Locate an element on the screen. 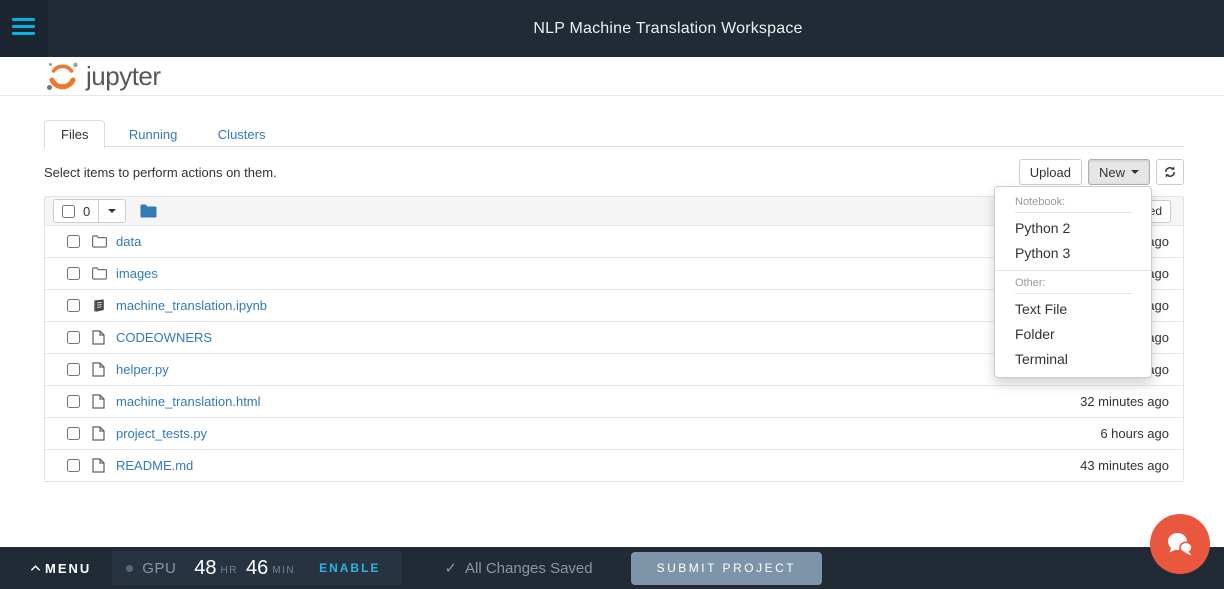 Image resolution: width=1224 pixels, height=589 pixels. gpu-status-dot-icon is located at coordinates (130, 568).